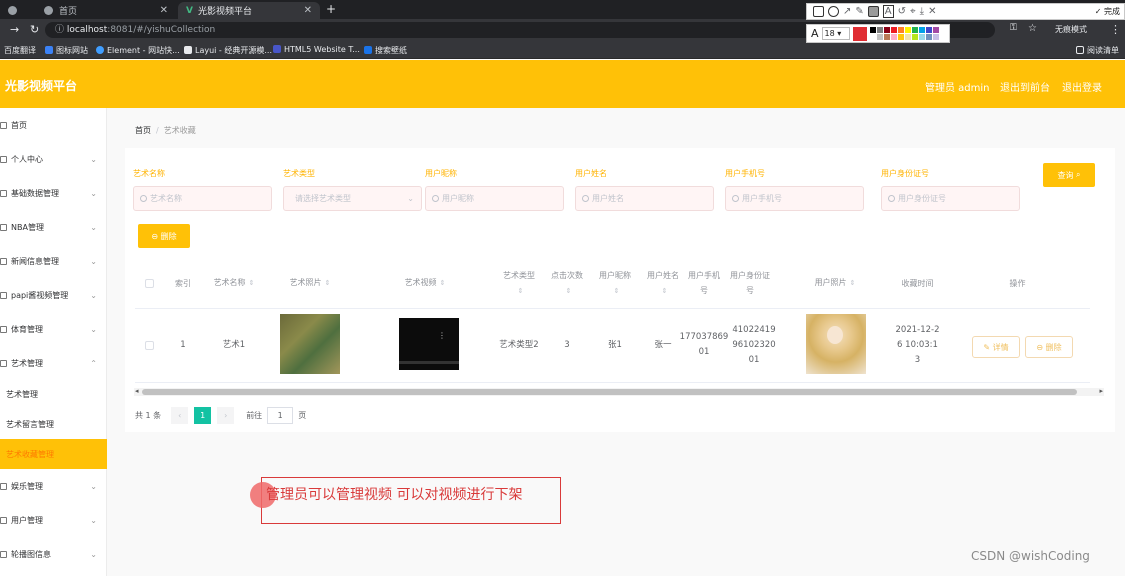  I want to click on column-header: 收藏时间, so click(917, 283).